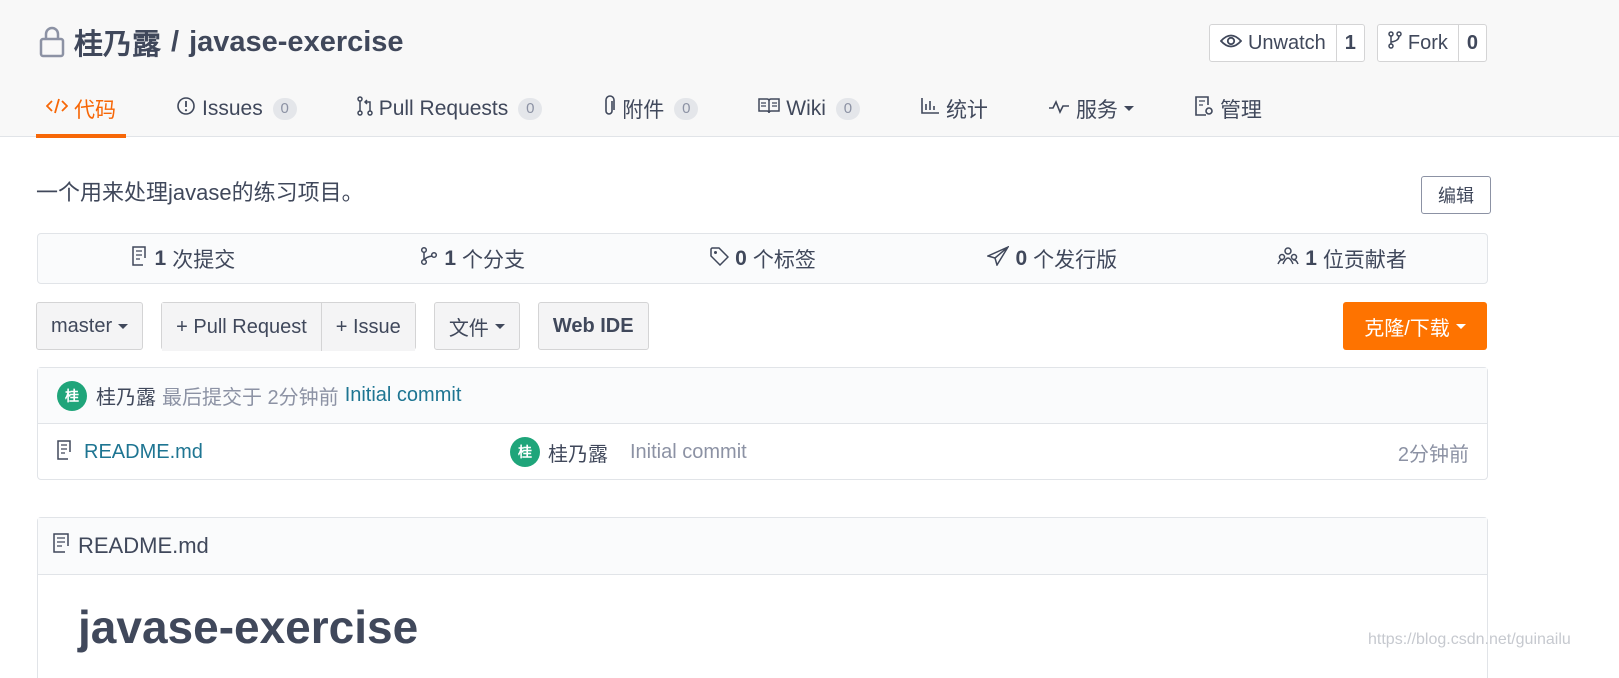  I want to click on stat-tags: 0 个标签, so click(763, 258).